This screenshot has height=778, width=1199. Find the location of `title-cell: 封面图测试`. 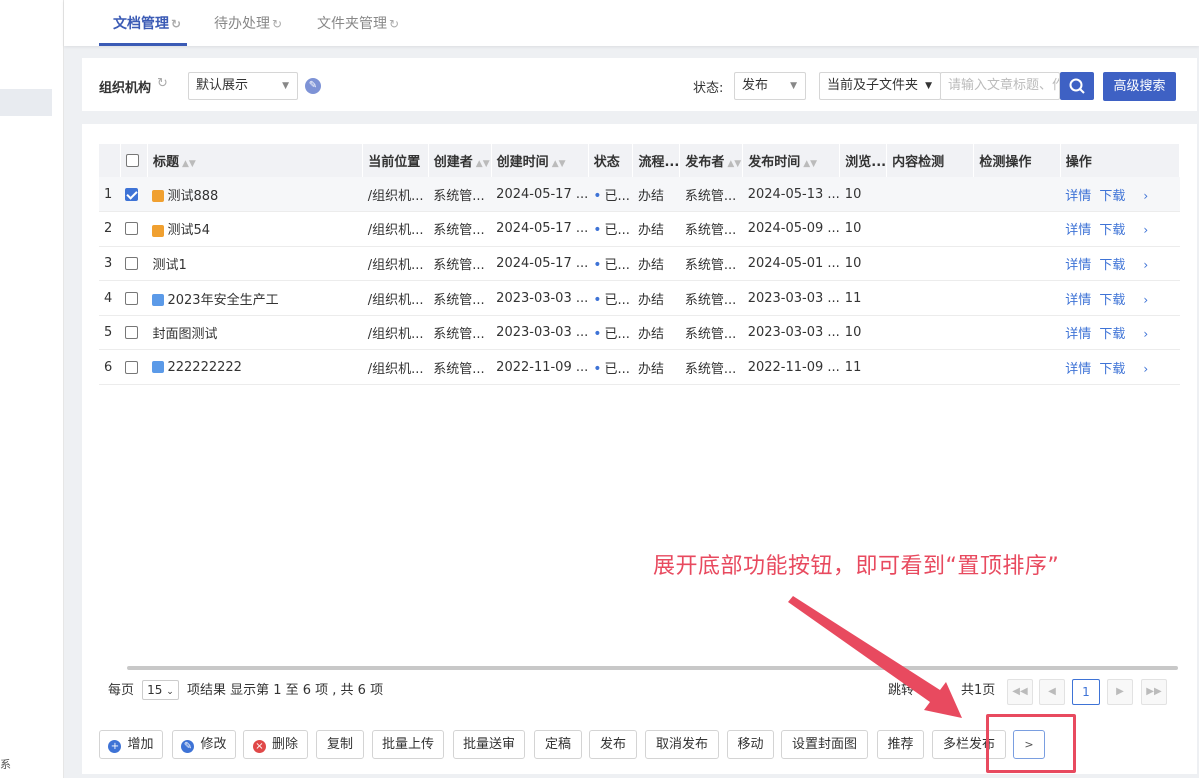

title-cell: 封面图测试 is located at coordinates (255, 333).